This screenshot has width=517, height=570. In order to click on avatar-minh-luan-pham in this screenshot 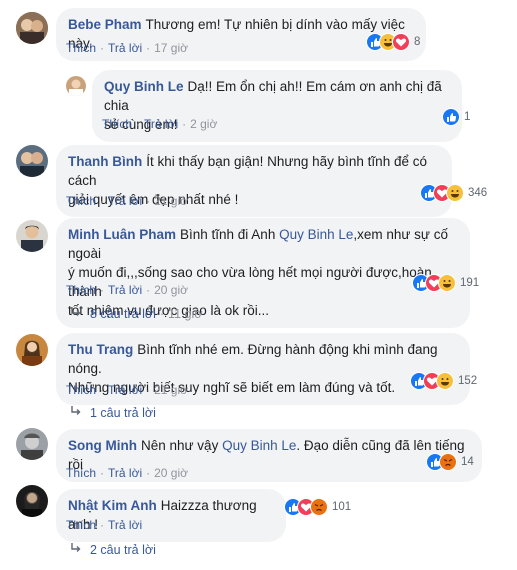, I will do `click(32, 236)`.